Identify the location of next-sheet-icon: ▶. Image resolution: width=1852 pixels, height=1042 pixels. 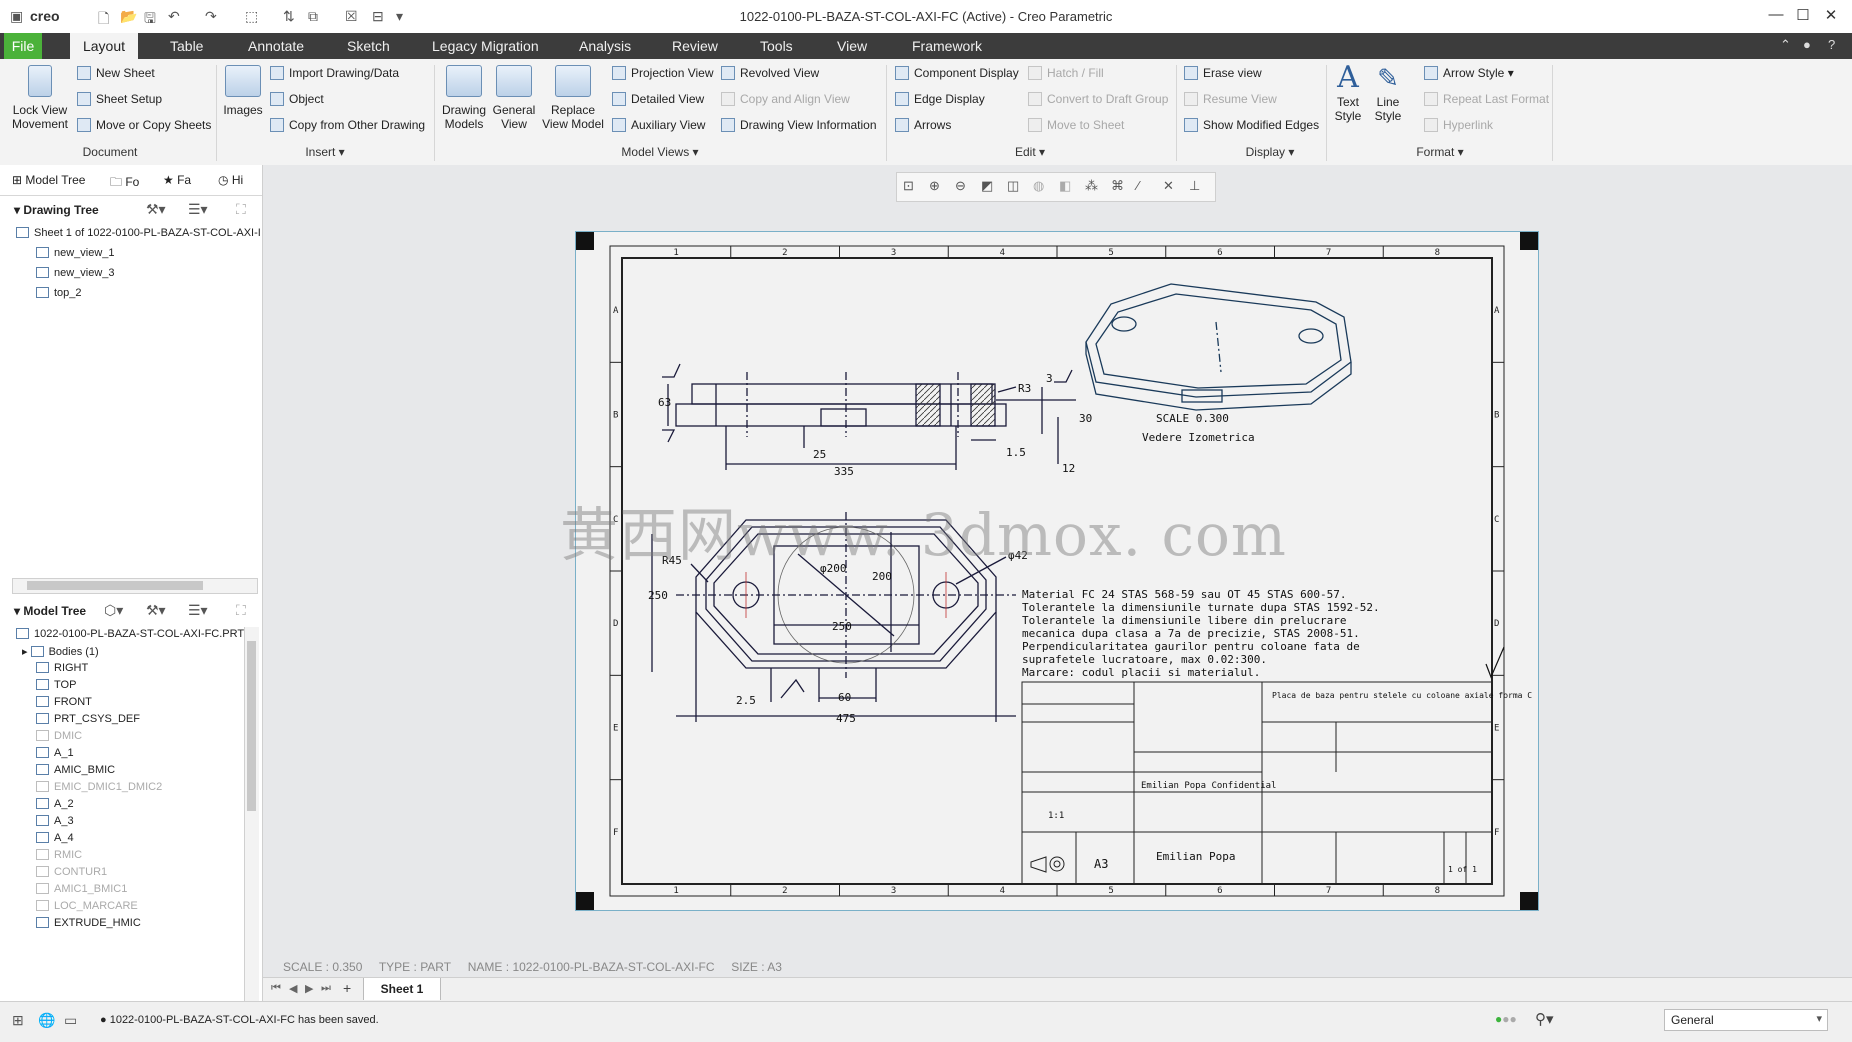
(309, 988).